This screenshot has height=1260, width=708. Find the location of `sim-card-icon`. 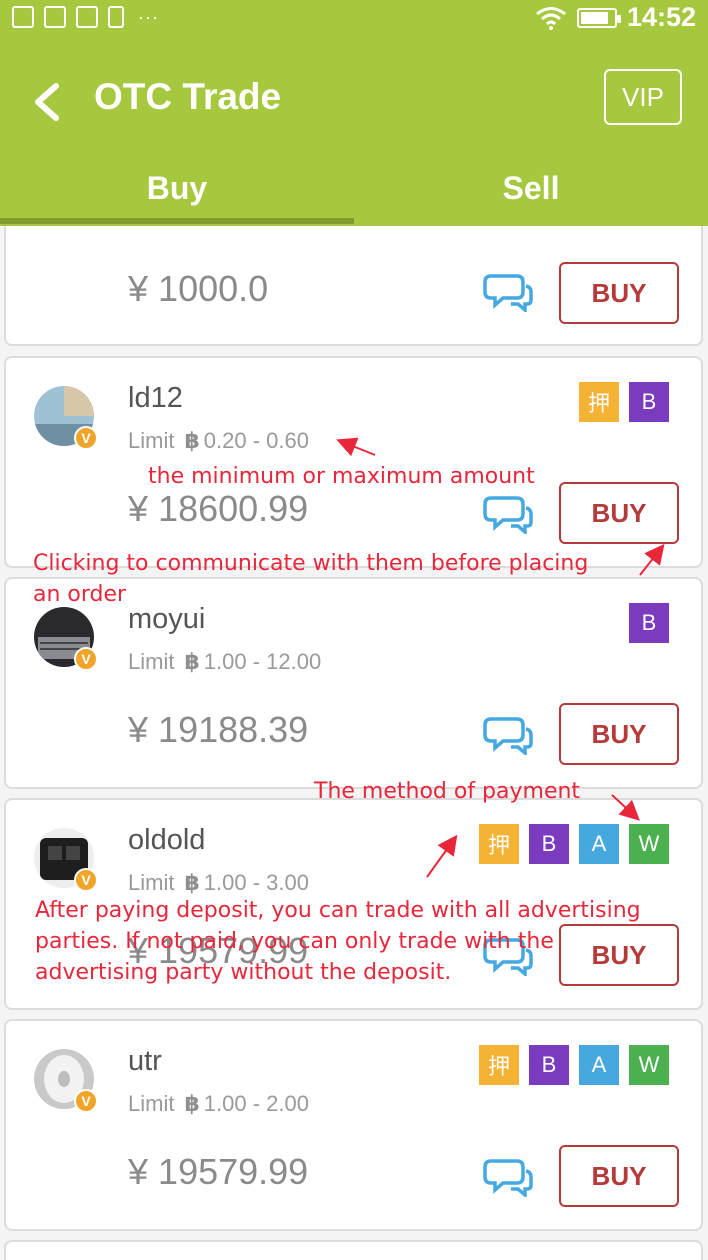

sim-card-icon is located at coordinates (116, 17).